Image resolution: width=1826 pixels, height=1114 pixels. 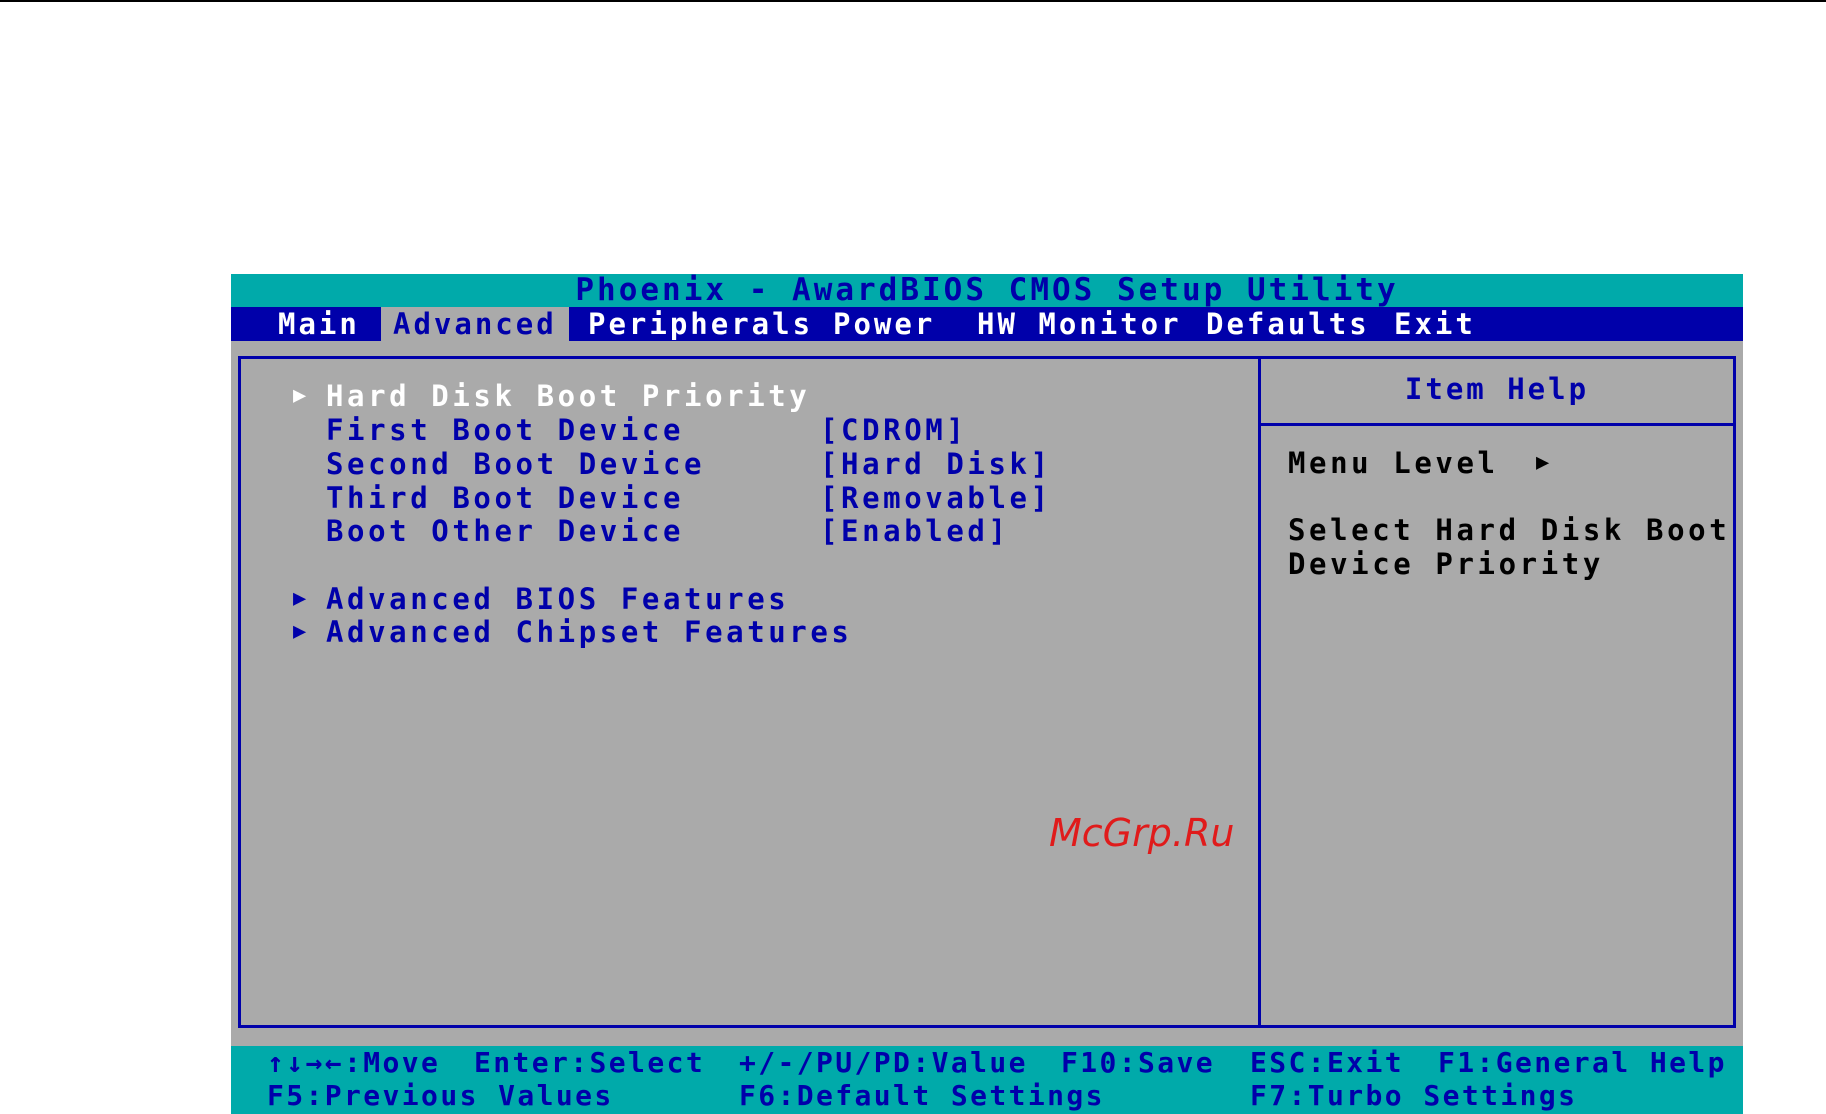 I want to click on menu-level-arrow-icon: ▶, so click(x=1543, y=462).